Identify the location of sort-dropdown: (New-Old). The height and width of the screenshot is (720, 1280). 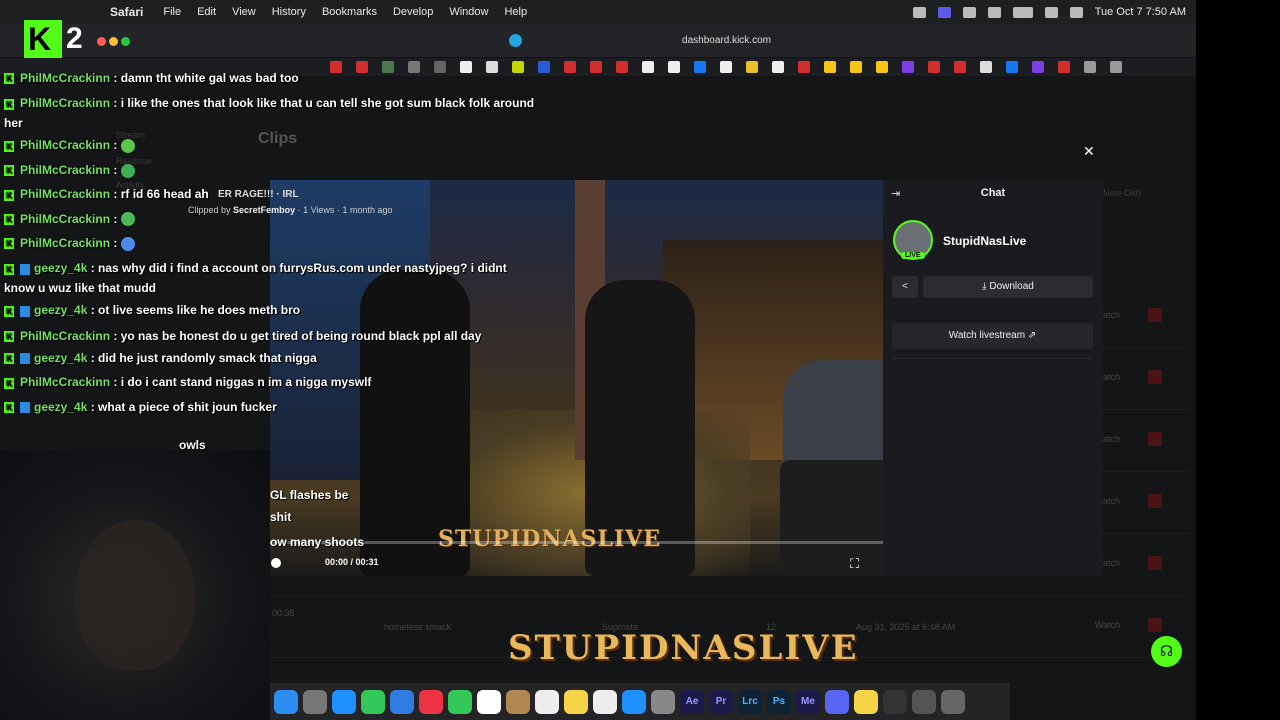
(1120, 193).